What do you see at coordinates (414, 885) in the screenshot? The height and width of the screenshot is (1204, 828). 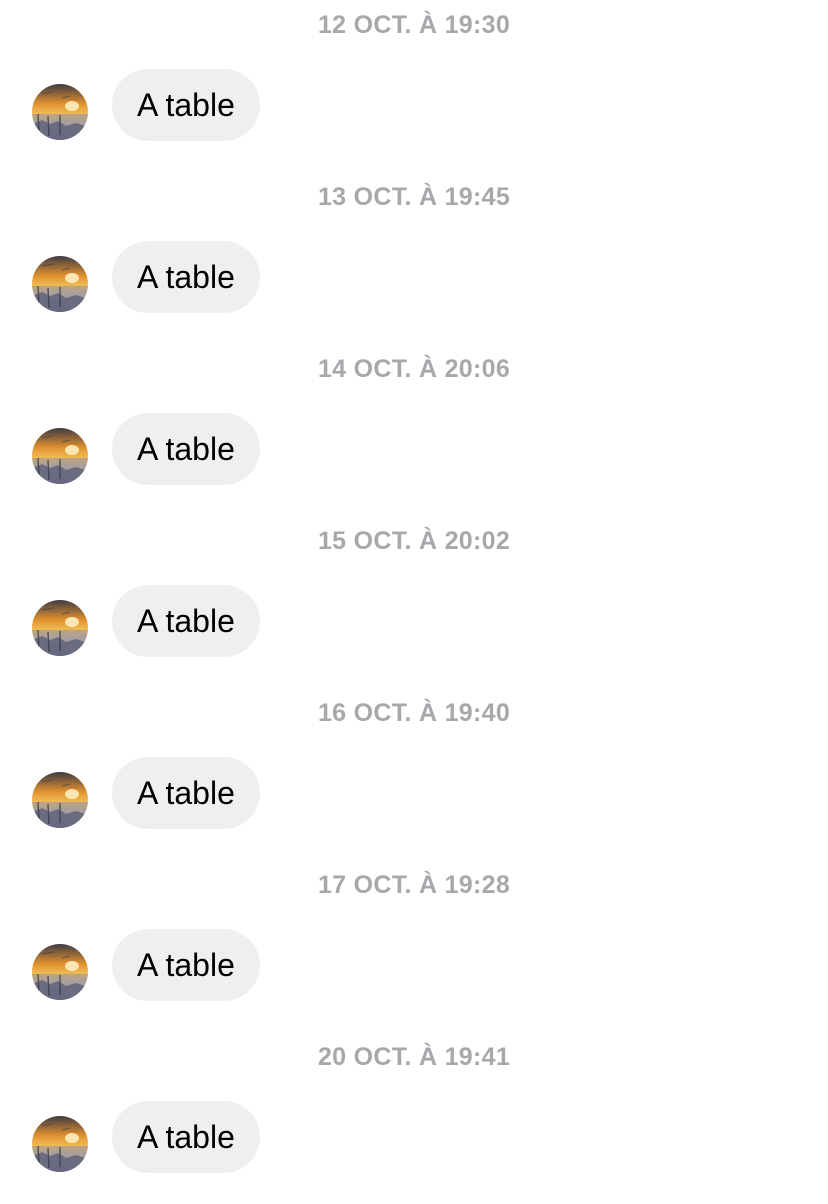 I see `message-timestamp: 17 OCT. À 19:28` at bounding box center [414, 885].